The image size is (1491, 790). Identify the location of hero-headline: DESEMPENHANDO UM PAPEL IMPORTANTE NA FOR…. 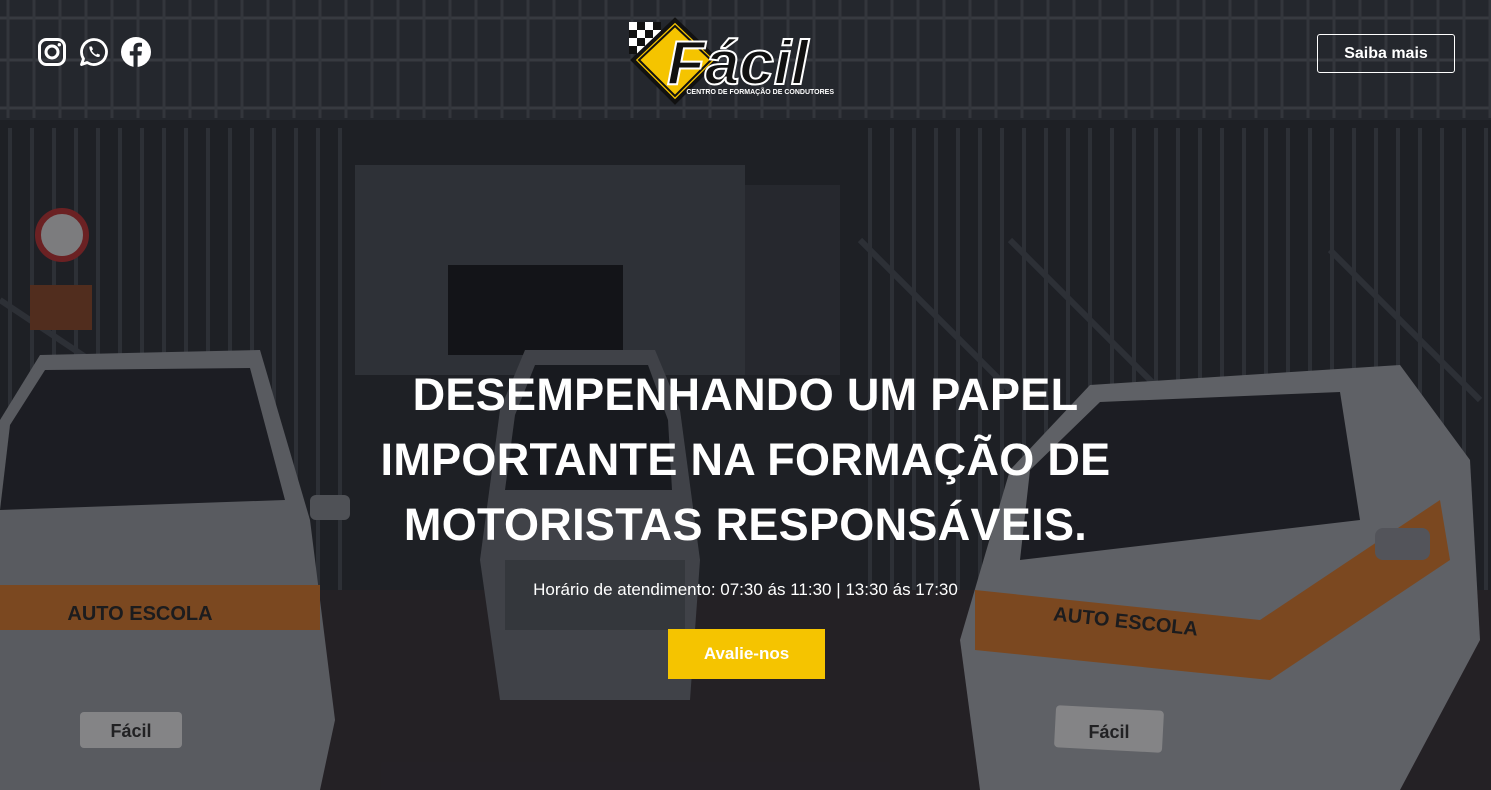
(745, 459).